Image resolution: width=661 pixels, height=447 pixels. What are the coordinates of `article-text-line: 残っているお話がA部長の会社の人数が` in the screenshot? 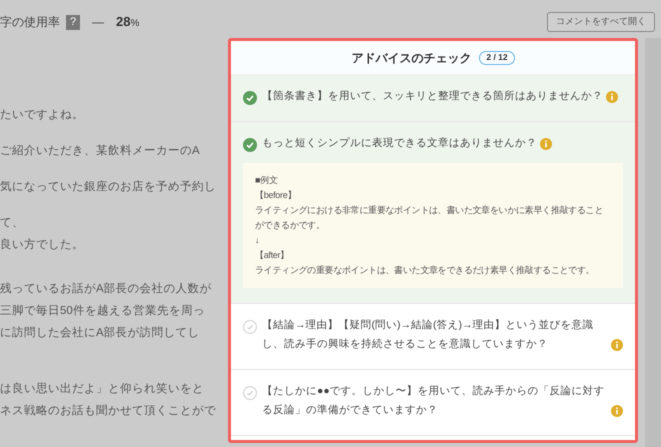 It's located at (106, 289).